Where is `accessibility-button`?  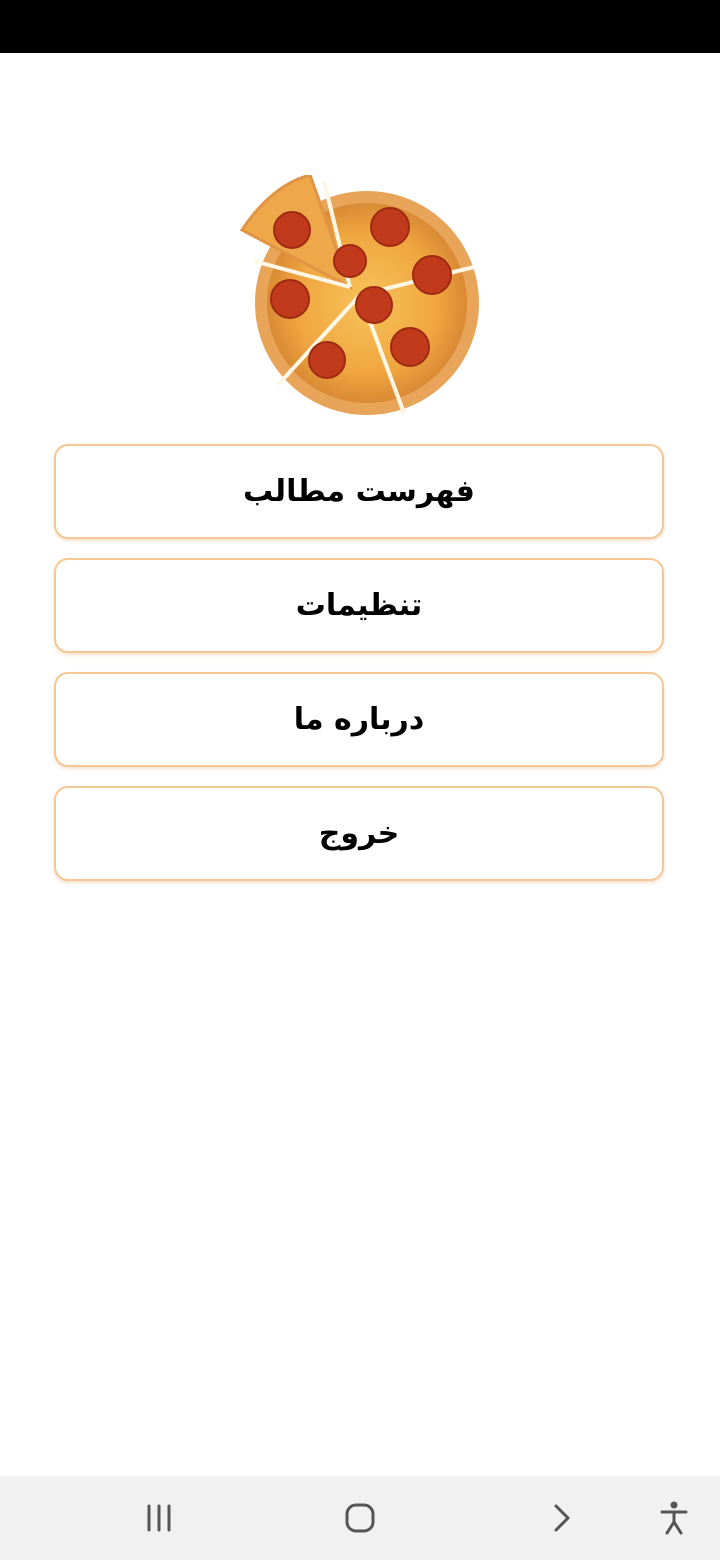 accessibility-button is located at coordinates (674, 1518).